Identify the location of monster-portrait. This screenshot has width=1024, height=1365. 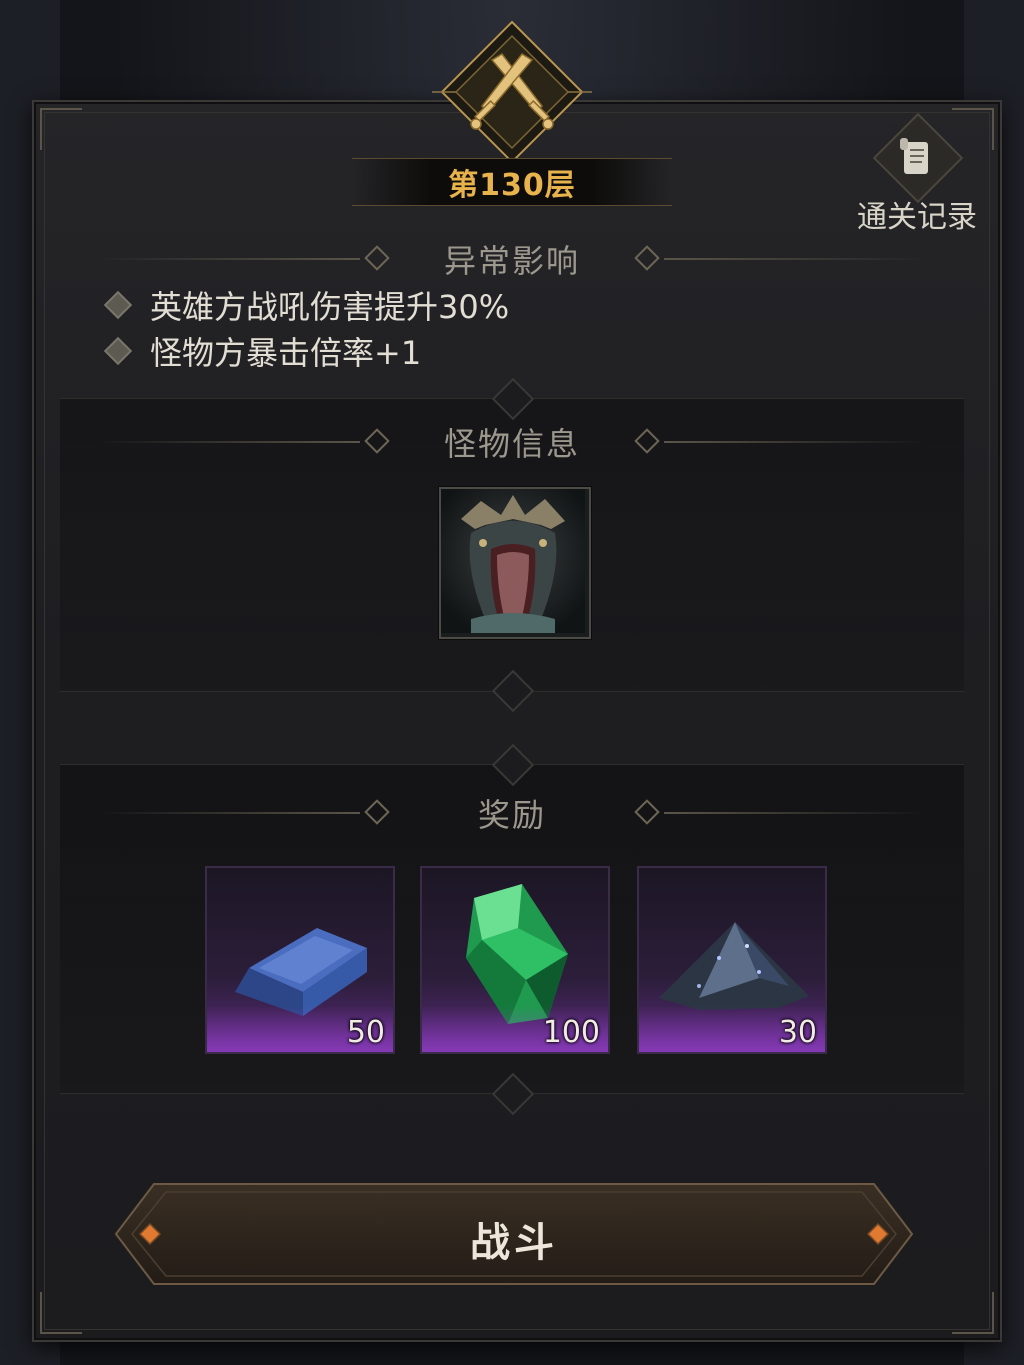
(515, 563).